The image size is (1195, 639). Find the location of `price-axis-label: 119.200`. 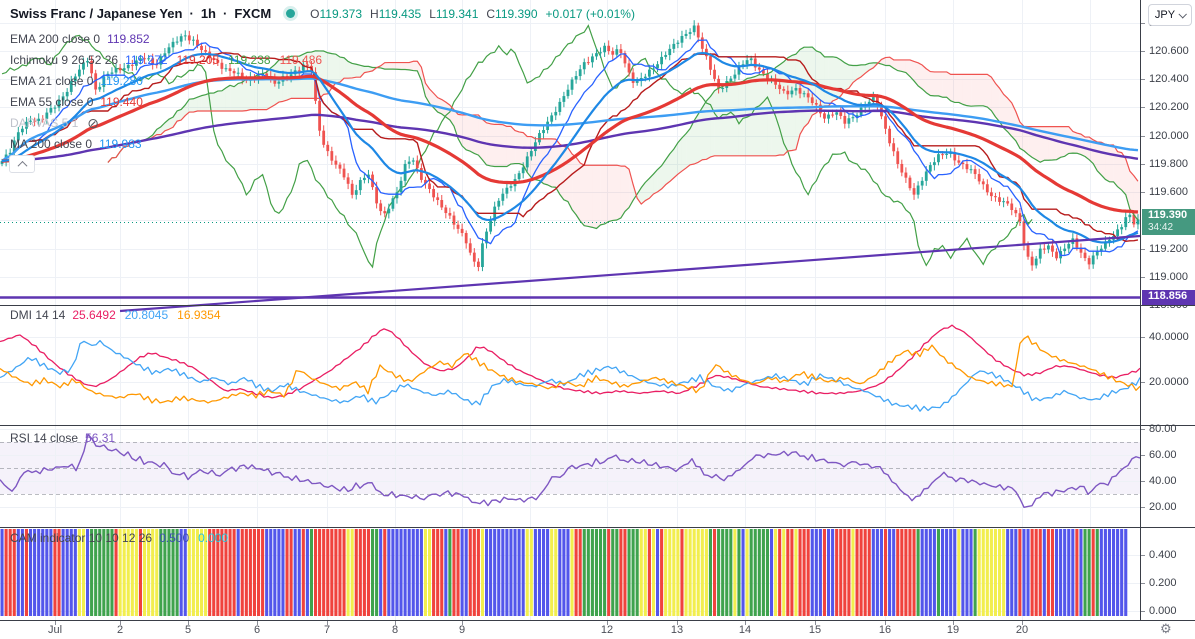

price-axis-label: 119.200 is located at coordinates (1168, 249).